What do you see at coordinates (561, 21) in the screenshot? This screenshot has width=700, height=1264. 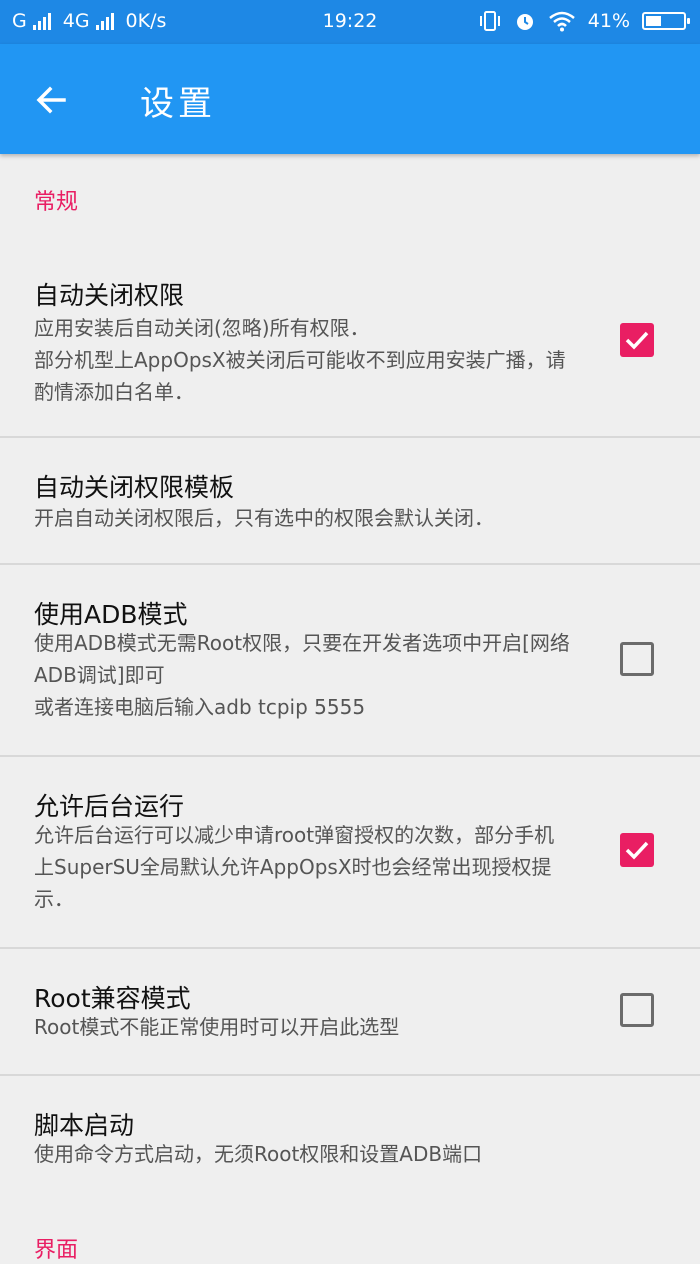 I see `wifi-icon` at bounding box center [561, 21].